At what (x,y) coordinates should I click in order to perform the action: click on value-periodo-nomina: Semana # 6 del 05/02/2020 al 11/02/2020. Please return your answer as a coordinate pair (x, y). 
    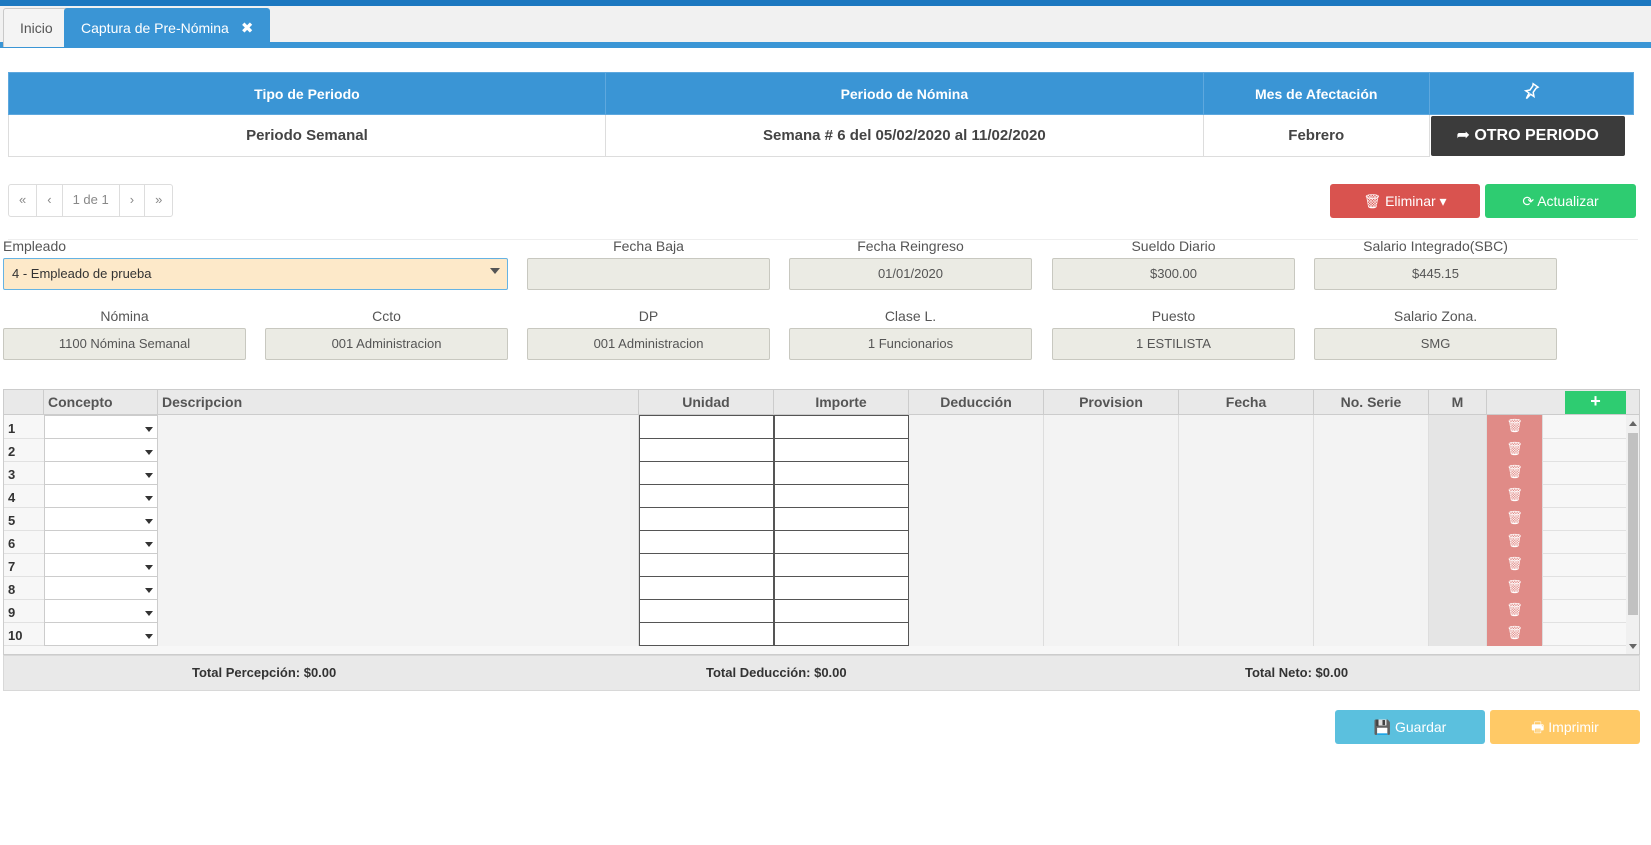
    Looking at the image, I should click on (904, 135).